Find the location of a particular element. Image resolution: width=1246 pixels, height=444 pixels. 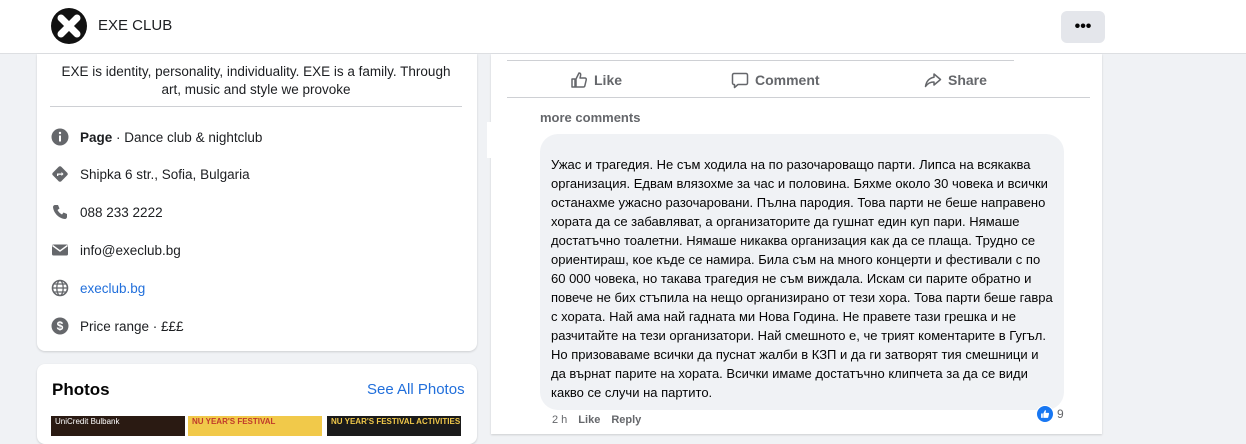

like-reaction-icon is located at coordinates (1045, 414).